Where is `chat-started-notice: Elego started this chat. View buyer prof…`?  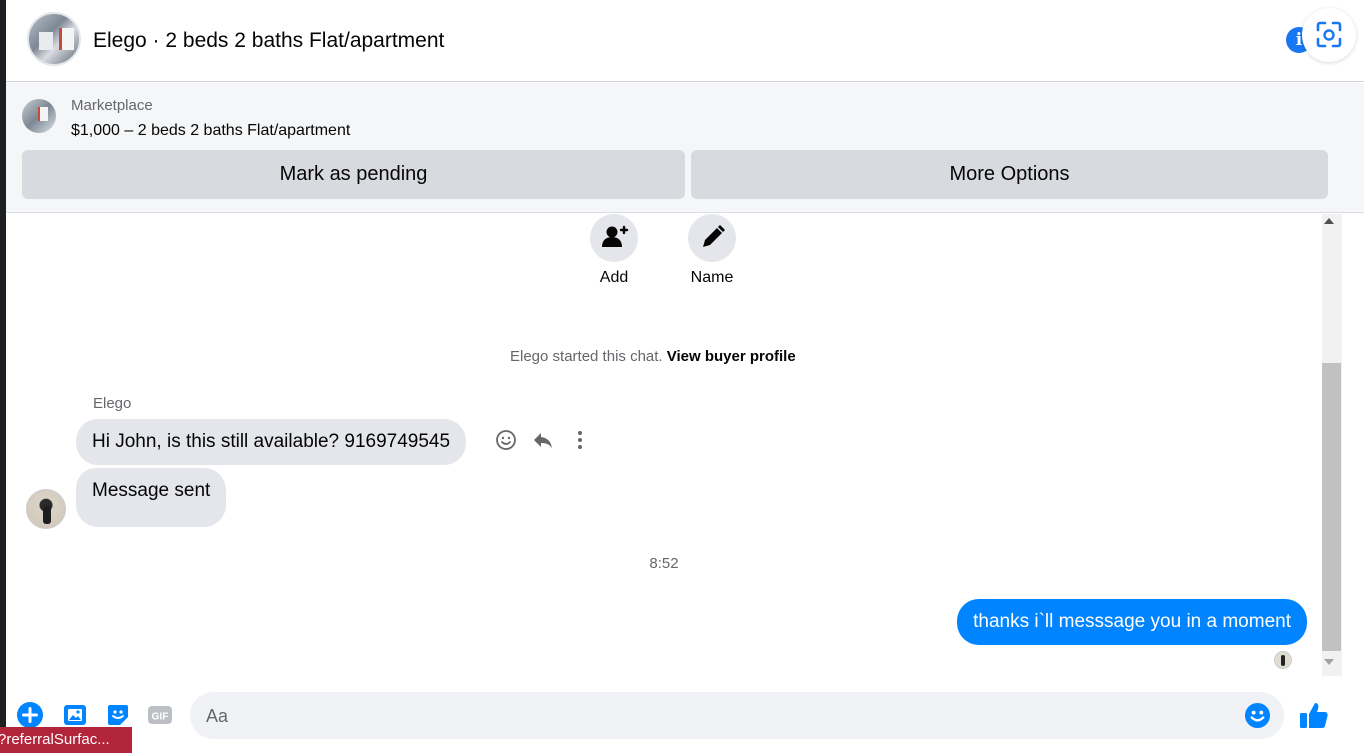
chat-started-notice: Elego started this chat. View buyer prof… is located at coordinates (653, 356).